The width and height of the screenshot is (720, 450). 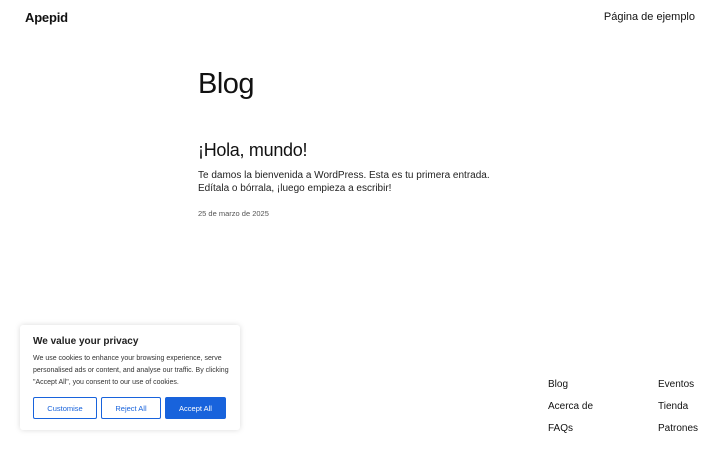 I want to click on post-title: ¡Hola, mundo!, so click(x=252, y=150).